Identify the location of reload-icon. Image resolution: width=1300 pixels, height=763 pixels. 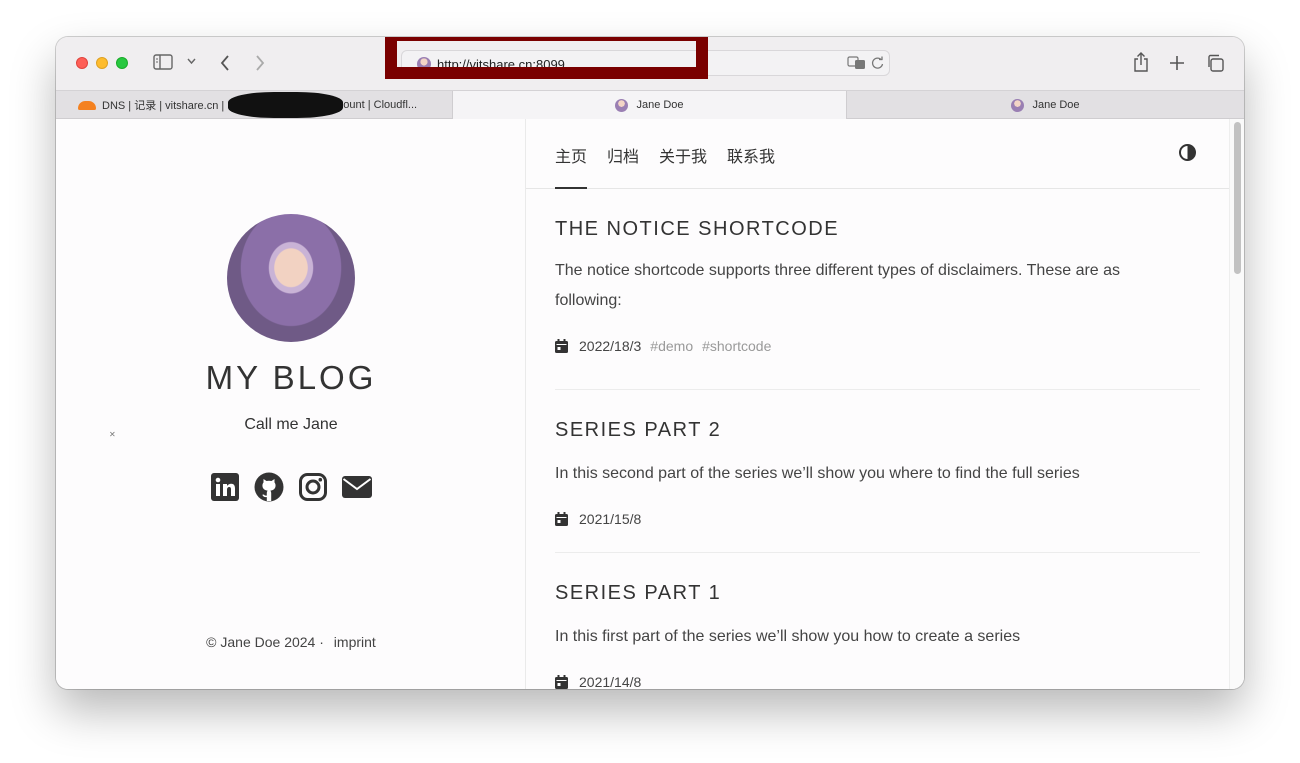
(877, 63).